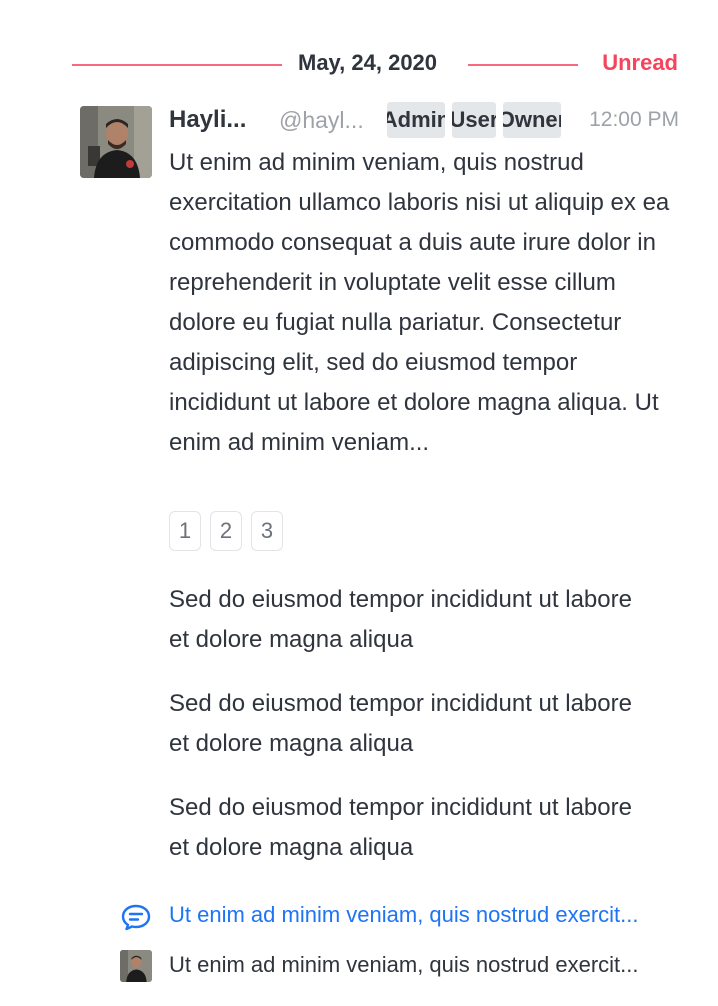  What do you see at coordinates (416, 120) in the screenshot?
I see `role-badge-admin: Admin` at bounding box center [416, 120].